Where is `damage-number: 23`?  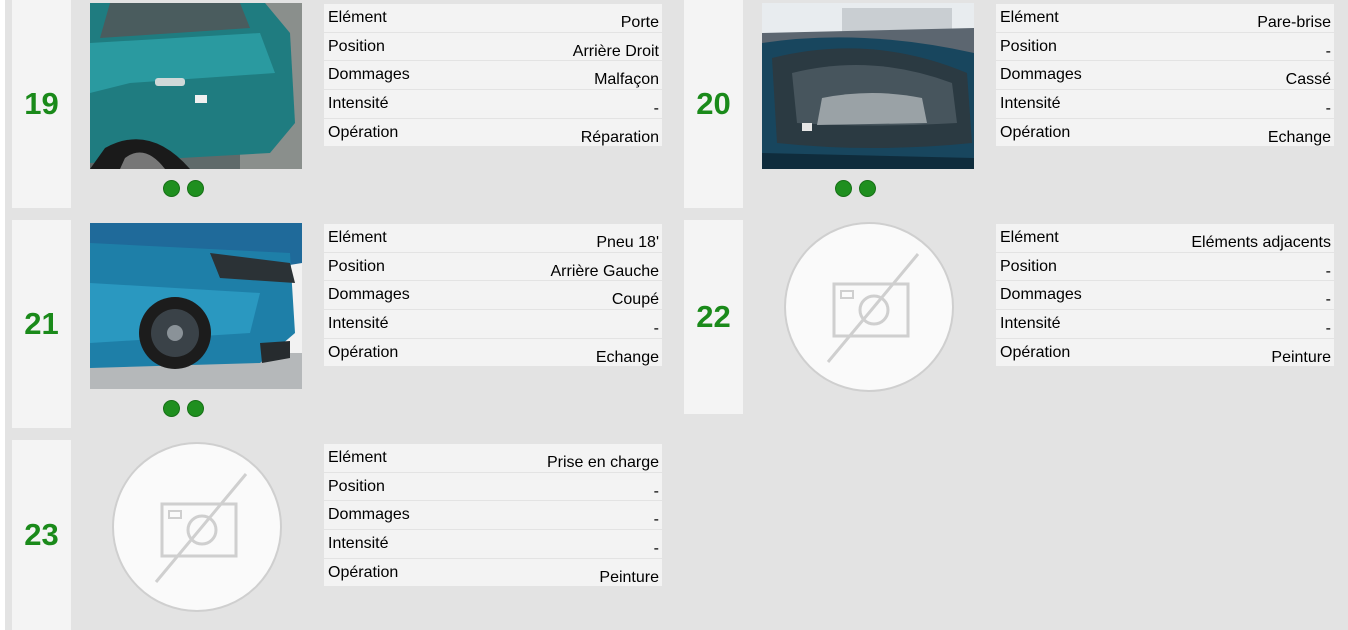
damage-number: 23 is located at coordinates (41, 534).